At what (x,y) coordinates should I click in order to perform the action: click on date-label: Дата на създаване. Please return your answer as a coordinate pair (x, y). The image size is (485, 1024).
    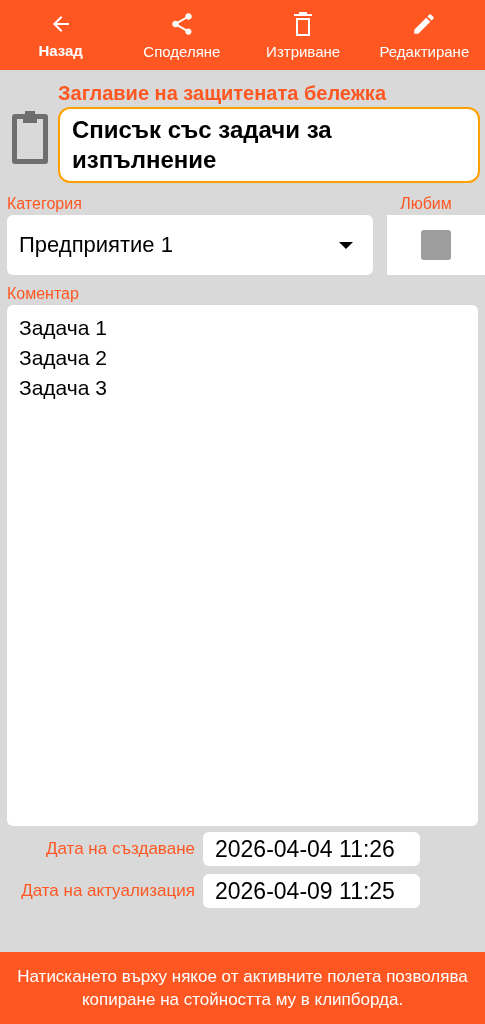
    Looking at the image, I should click on (120, 849).